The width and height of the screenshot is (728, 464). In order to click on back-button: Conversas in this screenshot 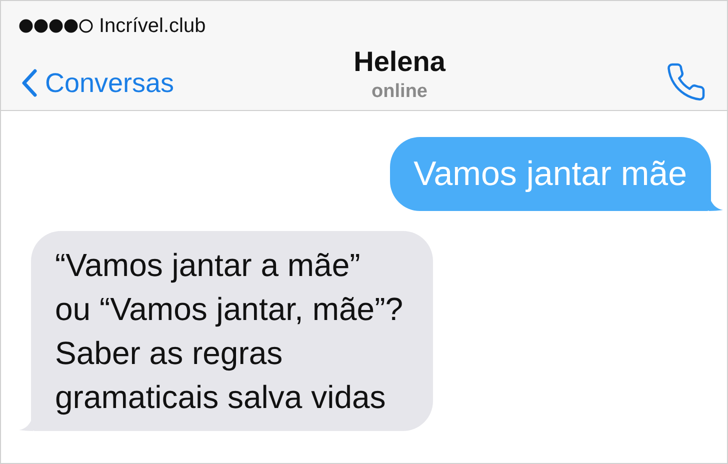, I will do `click(97, 83)`.